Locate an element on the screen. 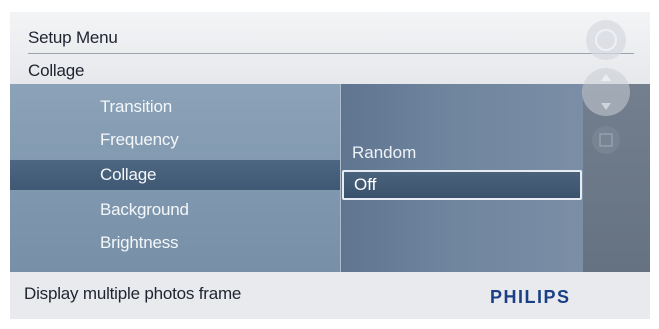 This screenshot has height=329, width=659. option-random: Random is located at coordinates (379, 153).